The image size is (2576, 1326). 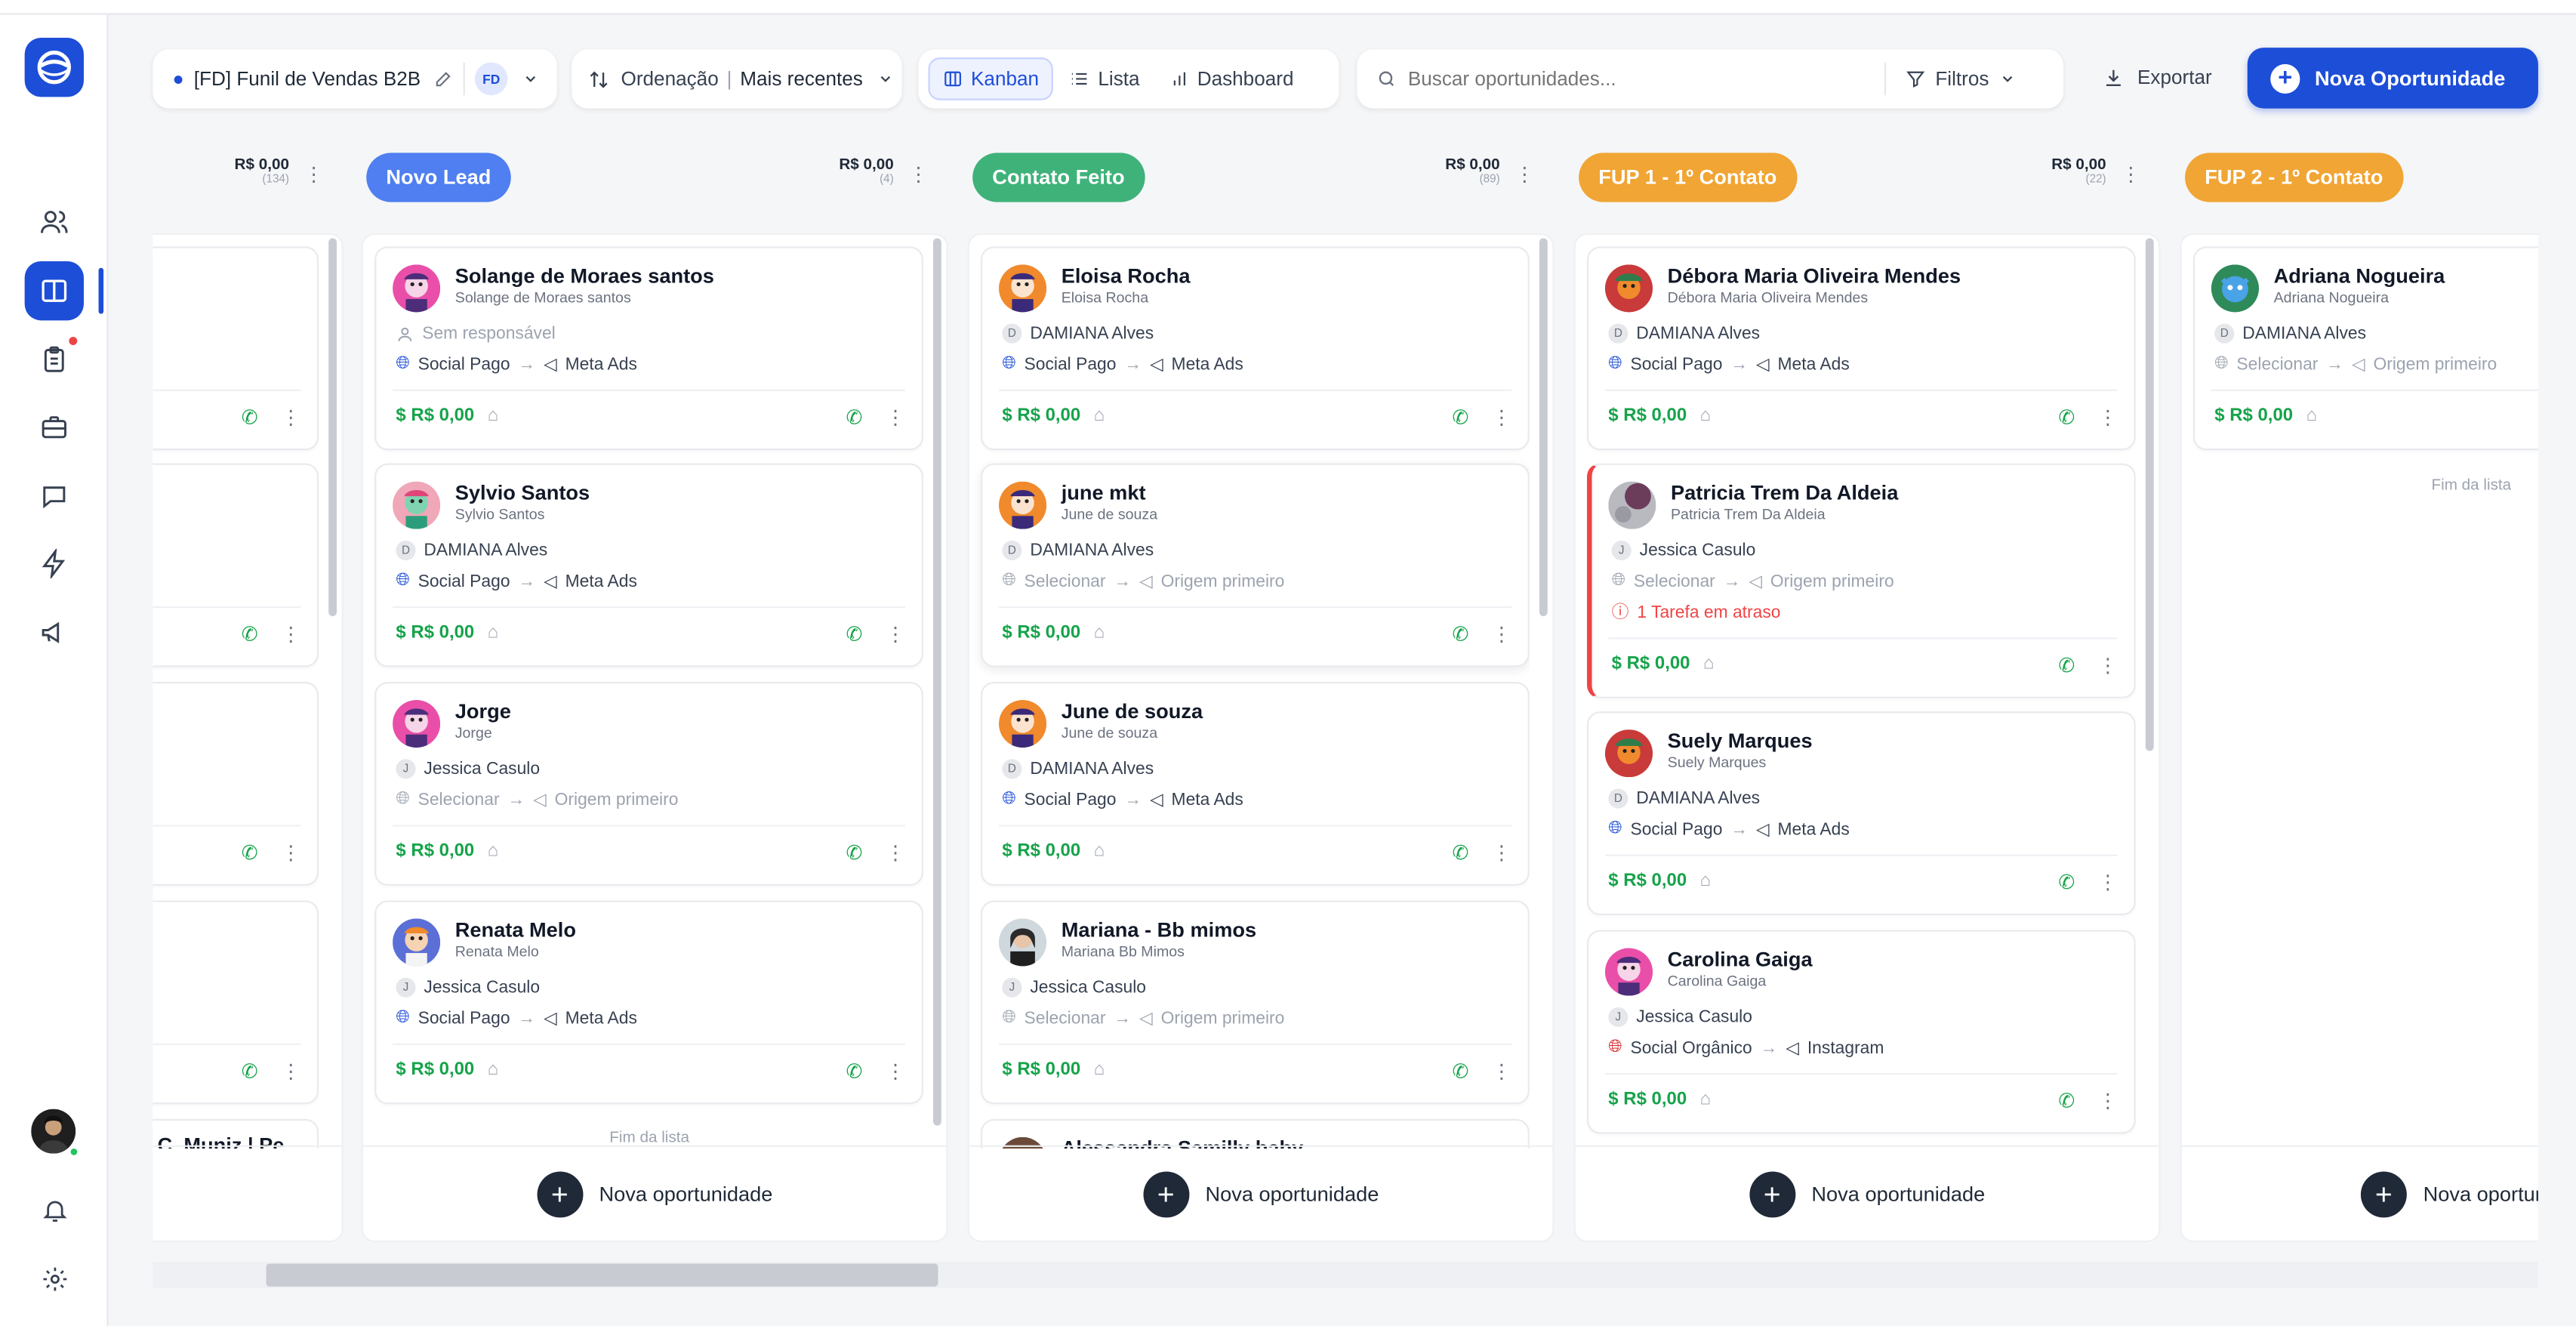 What do you see at coordinates (248, 1193) in the screenshot?
I see `new-opportunity-footer: e` at bounding box center [248, 1193].